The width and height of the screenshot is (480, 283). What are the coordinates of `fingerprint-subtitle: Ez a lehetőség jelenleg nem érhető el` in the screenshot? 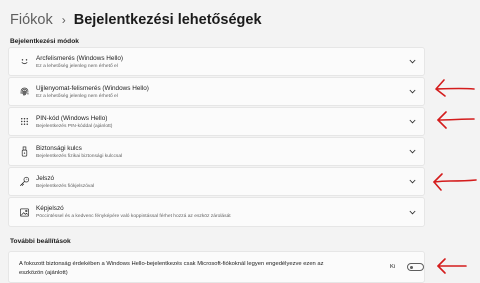 It's located at (77, 96).